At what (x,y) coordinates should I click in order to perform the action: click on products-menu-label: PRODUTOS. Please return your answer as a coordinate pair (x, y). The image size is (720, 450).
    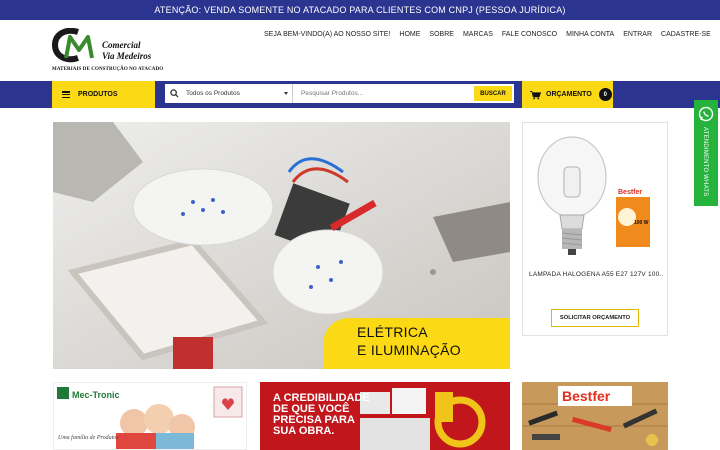
    Looking at the image, I should click on (98, 94).